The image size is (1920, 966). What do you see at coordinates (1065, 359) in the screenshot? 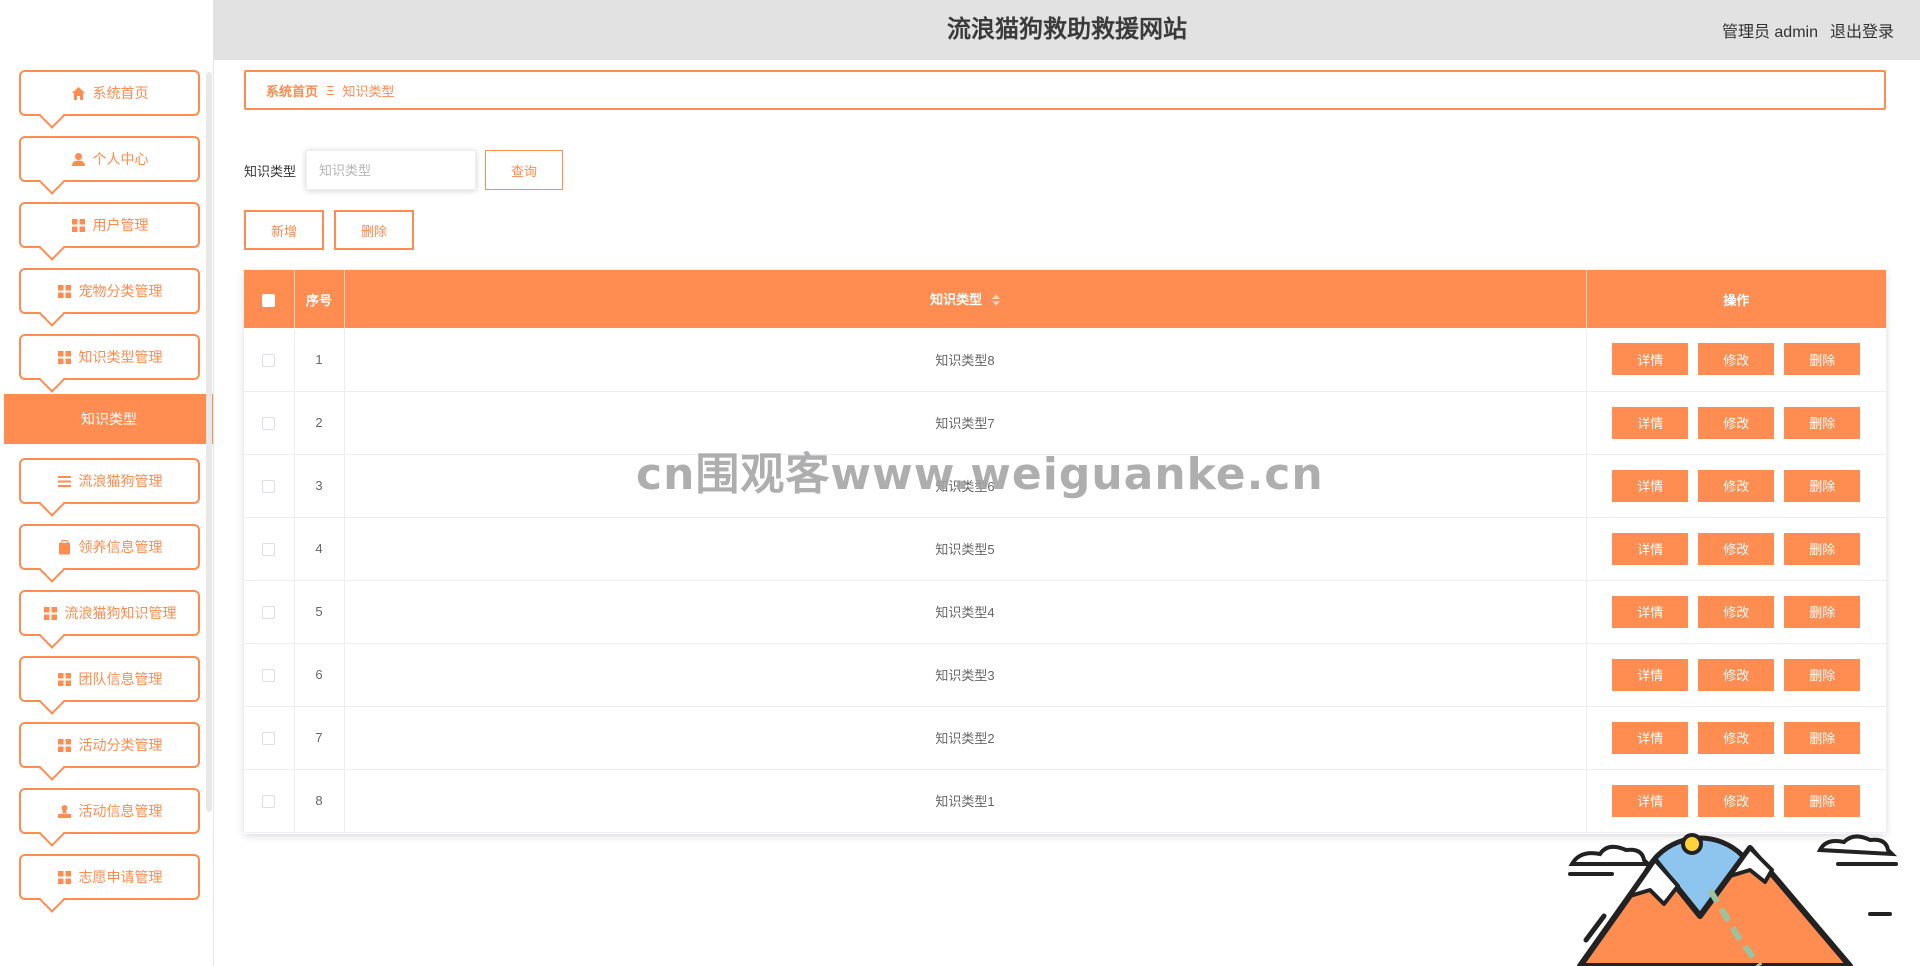
I see `table-row: 1 知识类型8 详情 修改 删除` at bounding box center [1065, 359].